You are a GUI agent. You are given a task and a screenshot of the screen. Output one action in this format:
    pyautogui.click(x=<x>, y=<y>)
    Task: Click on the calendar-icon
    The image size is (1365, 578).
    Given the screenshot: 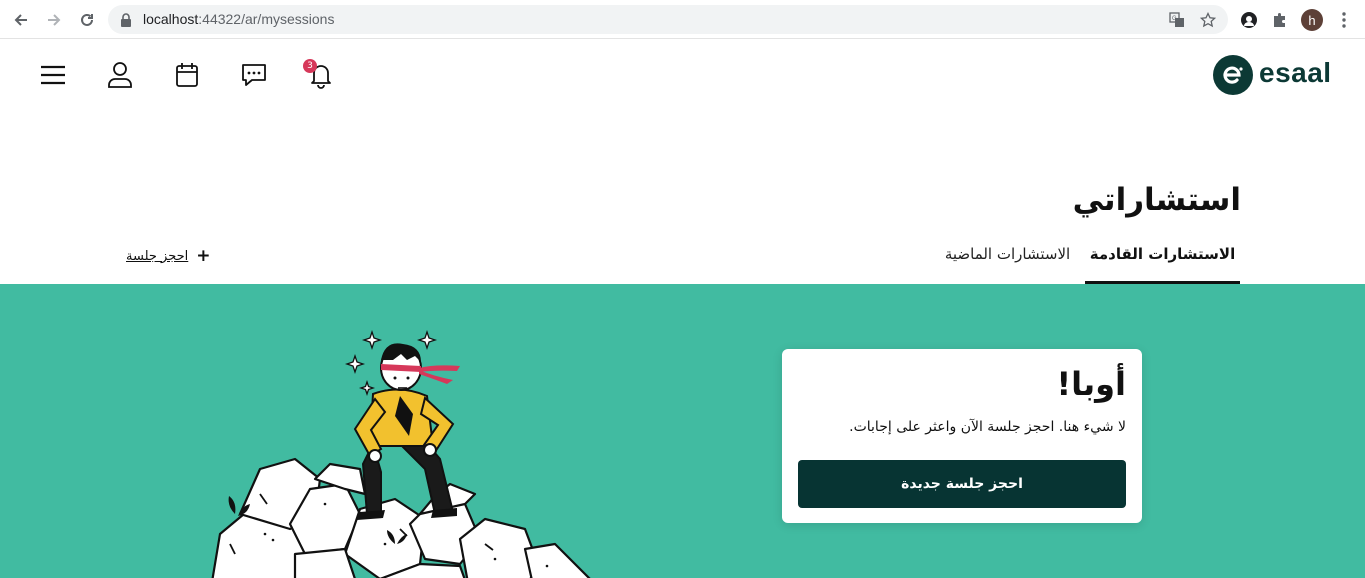 What is the action you would take?
    pyautogui.click(x=187, y=75)
    